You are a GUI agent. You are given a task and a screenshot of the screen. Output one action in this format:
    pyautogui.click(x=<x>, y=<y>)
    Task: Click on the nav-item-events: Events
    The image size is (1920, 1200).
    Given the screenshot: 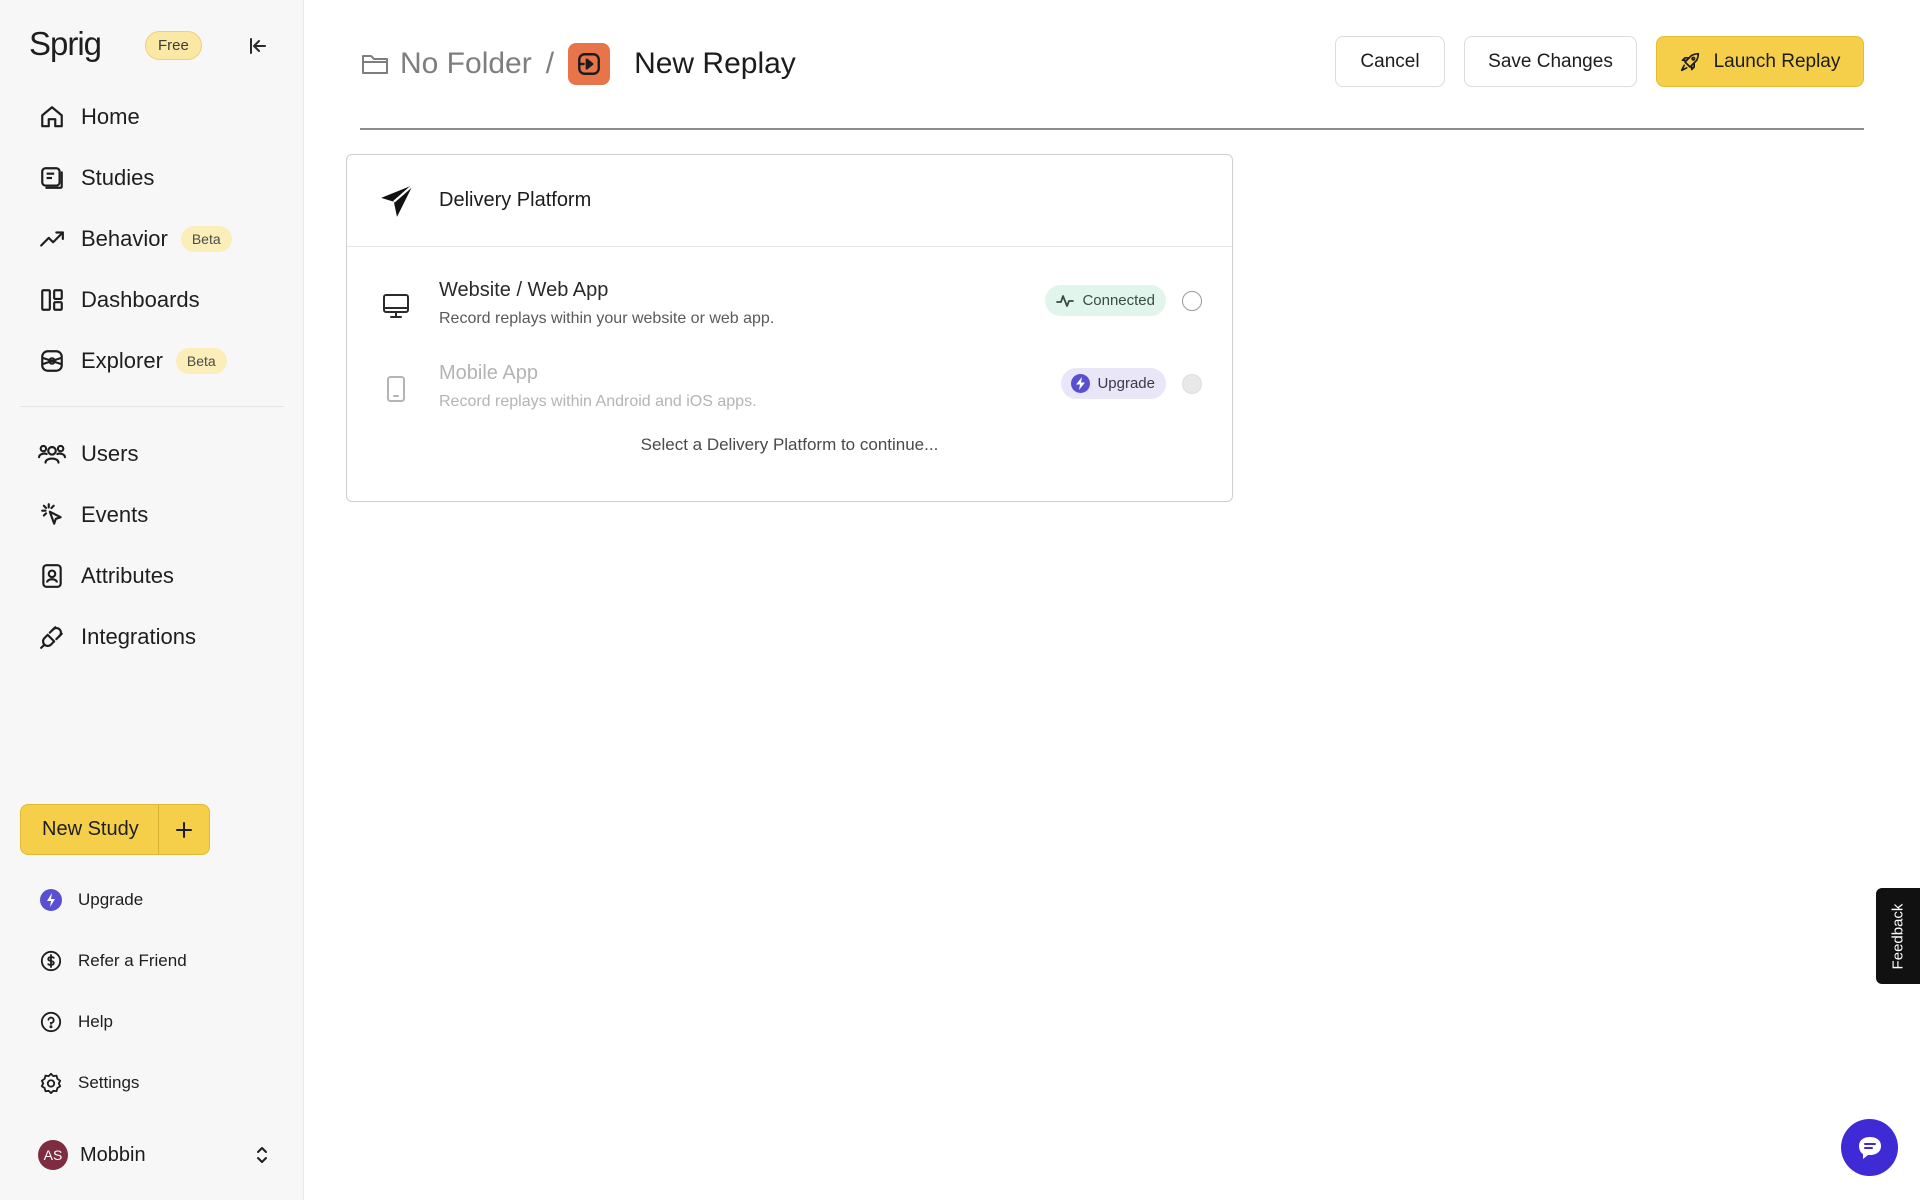 What is the action you would take?
    pyautogui.click(x=152, y=515)
    